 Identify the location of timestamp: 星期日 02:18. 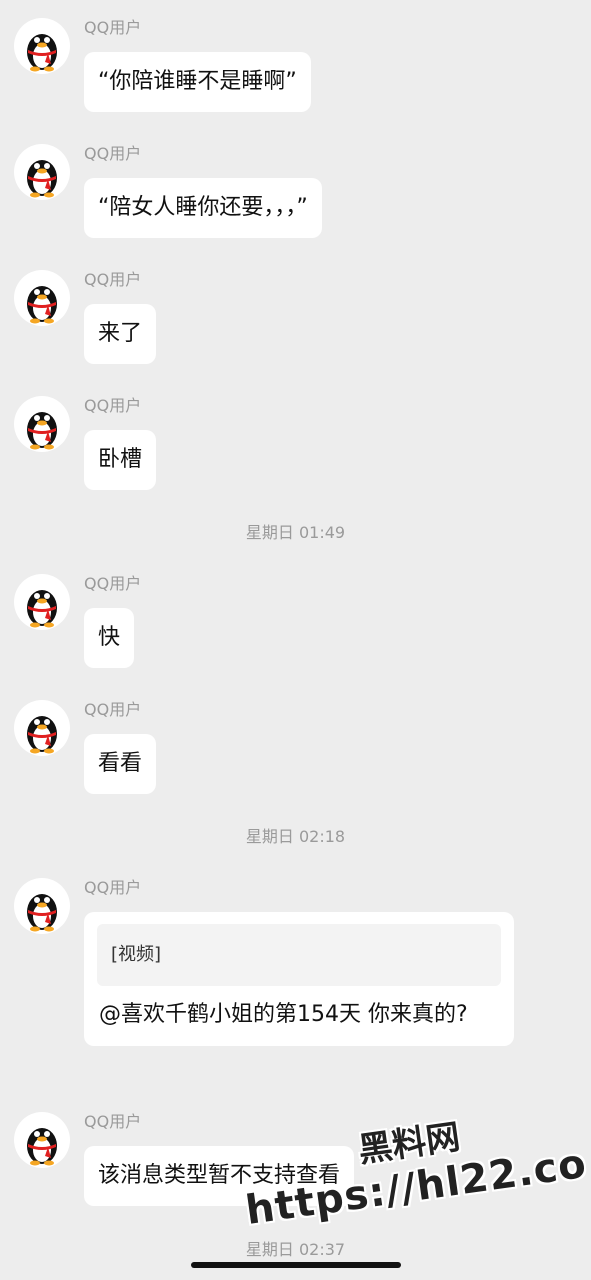
(295, 836).